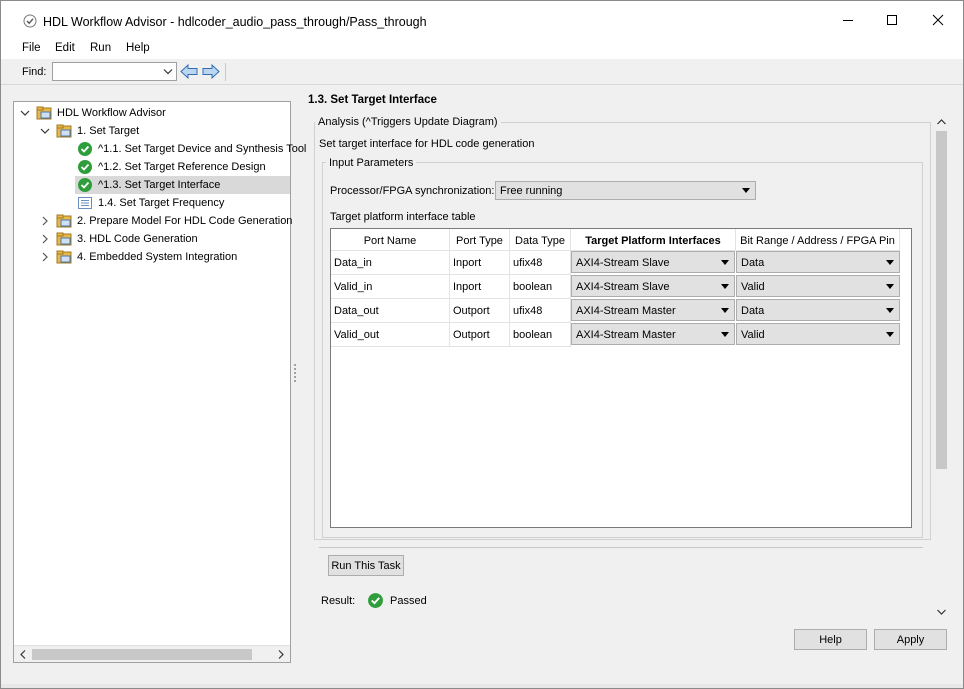  I want to click on close-icon, so click(938, 20).